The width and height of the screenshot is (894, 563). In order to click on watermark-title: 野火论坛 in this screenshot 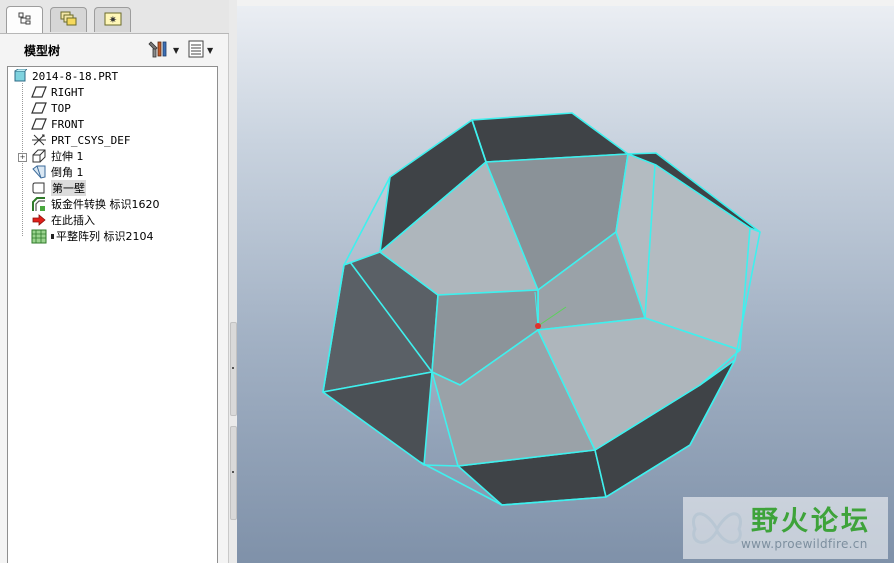, I will do `click(811, 521)`.